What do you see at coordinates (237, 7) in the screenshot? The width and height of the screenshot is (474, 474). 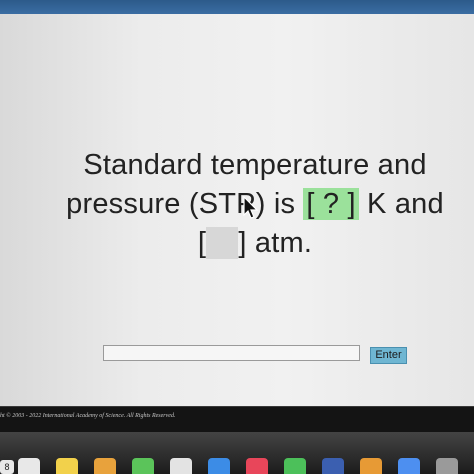 I see `browser-top-bar` at bounding box center [237, 7].